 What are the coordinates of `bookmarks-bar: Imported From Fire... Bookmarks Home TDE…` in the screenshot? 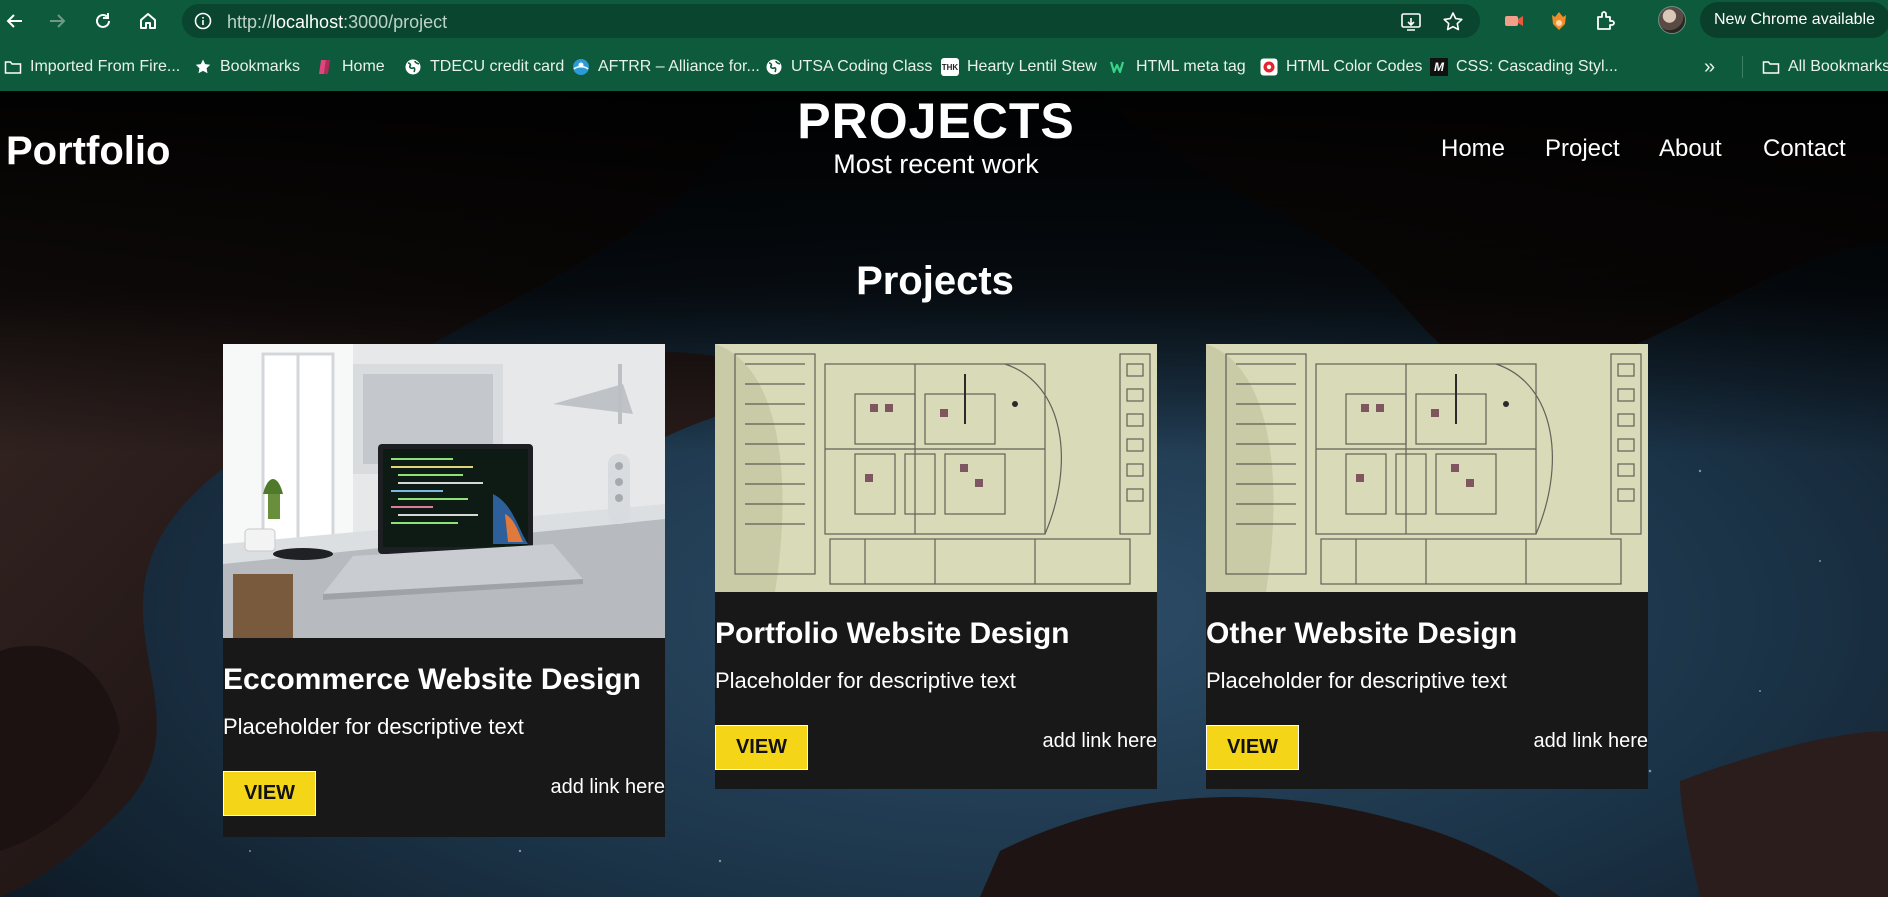 It's located at (944, 67).